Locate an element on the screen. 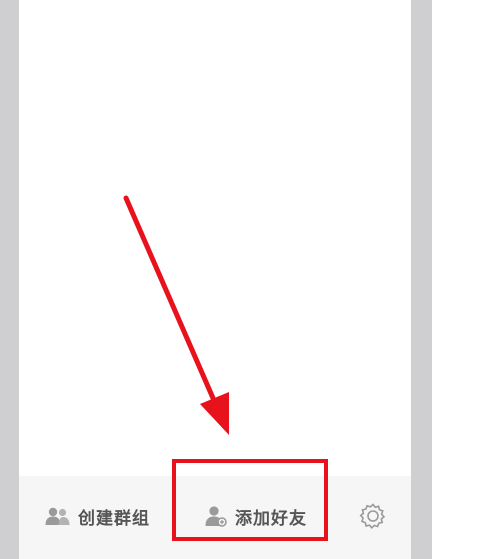  add-user-icon is located at coordinates (216, 516).